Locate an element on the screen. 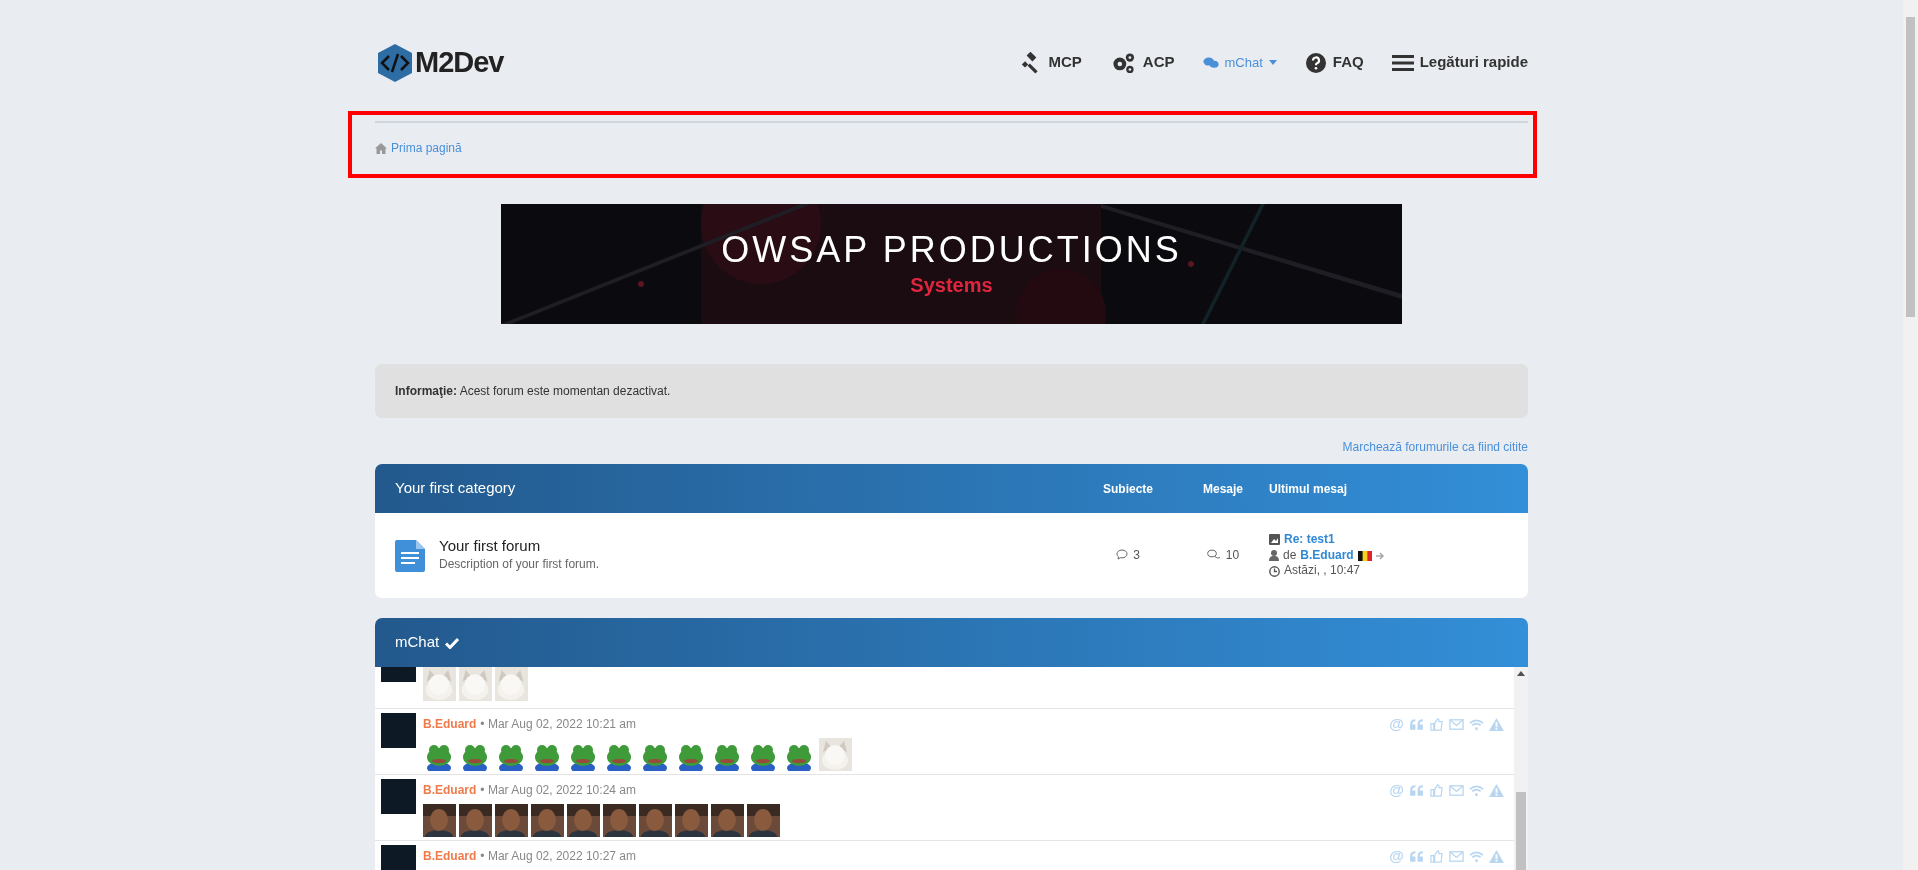 The width and height of the screenshot is (1918, 870). chat-scrollbar is located at coordinates (1521, 768).